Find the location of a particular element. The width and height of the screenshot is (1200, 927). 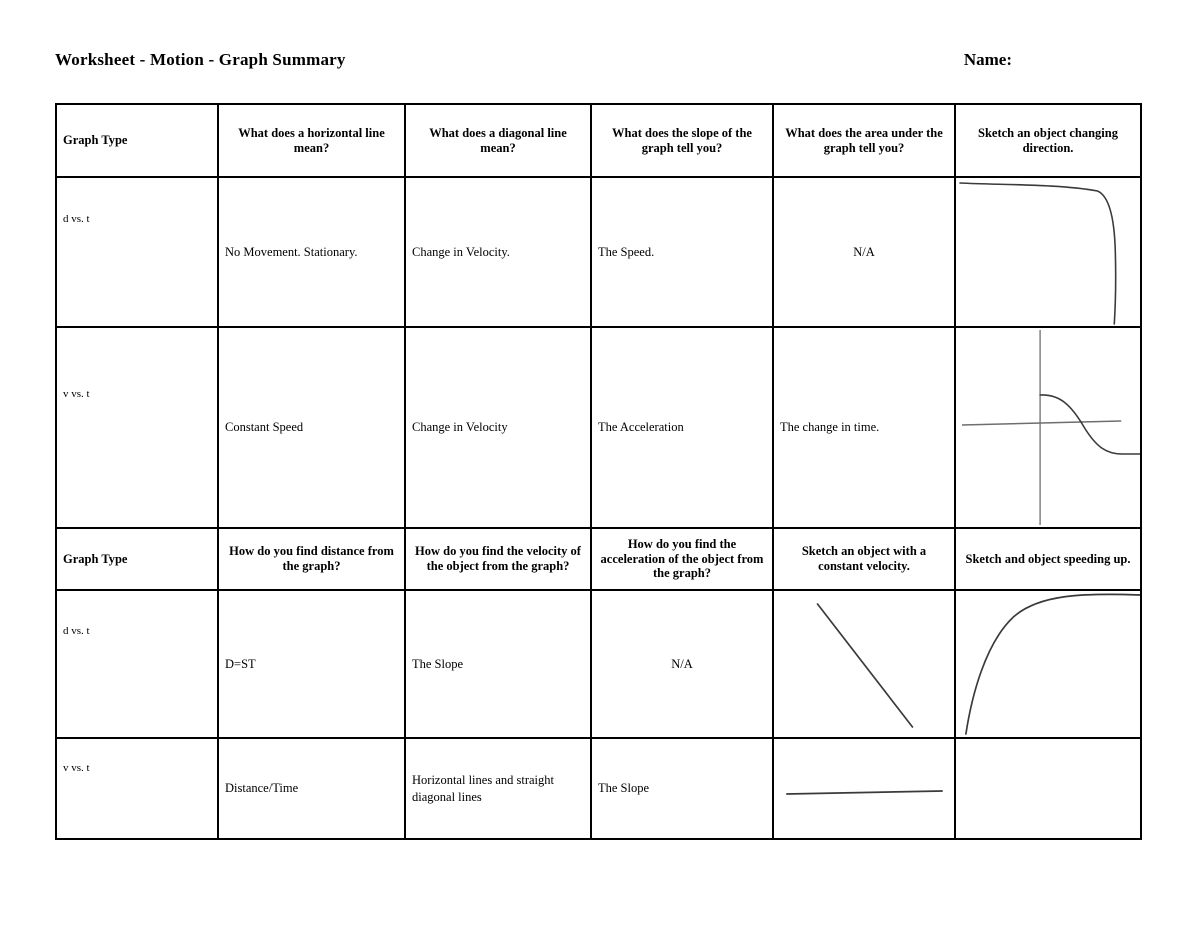

cell-find-acceleration-dvst: N/A is located at coordinates (682, 664).